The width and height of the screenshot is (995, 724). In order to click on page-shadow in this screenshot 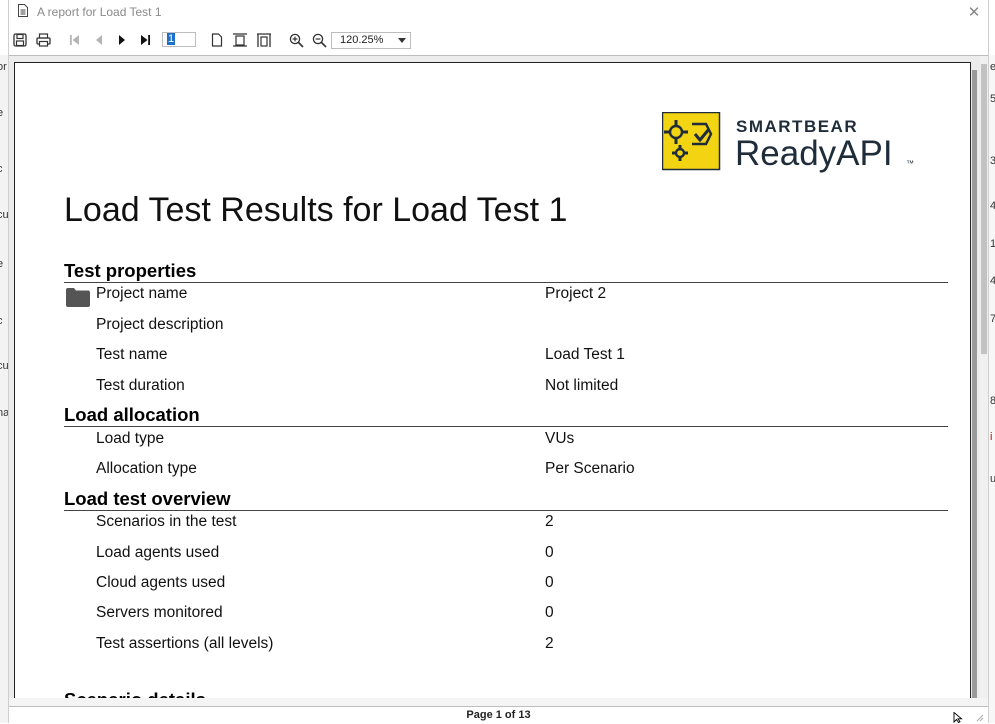, I will do `click(974, 384)`.